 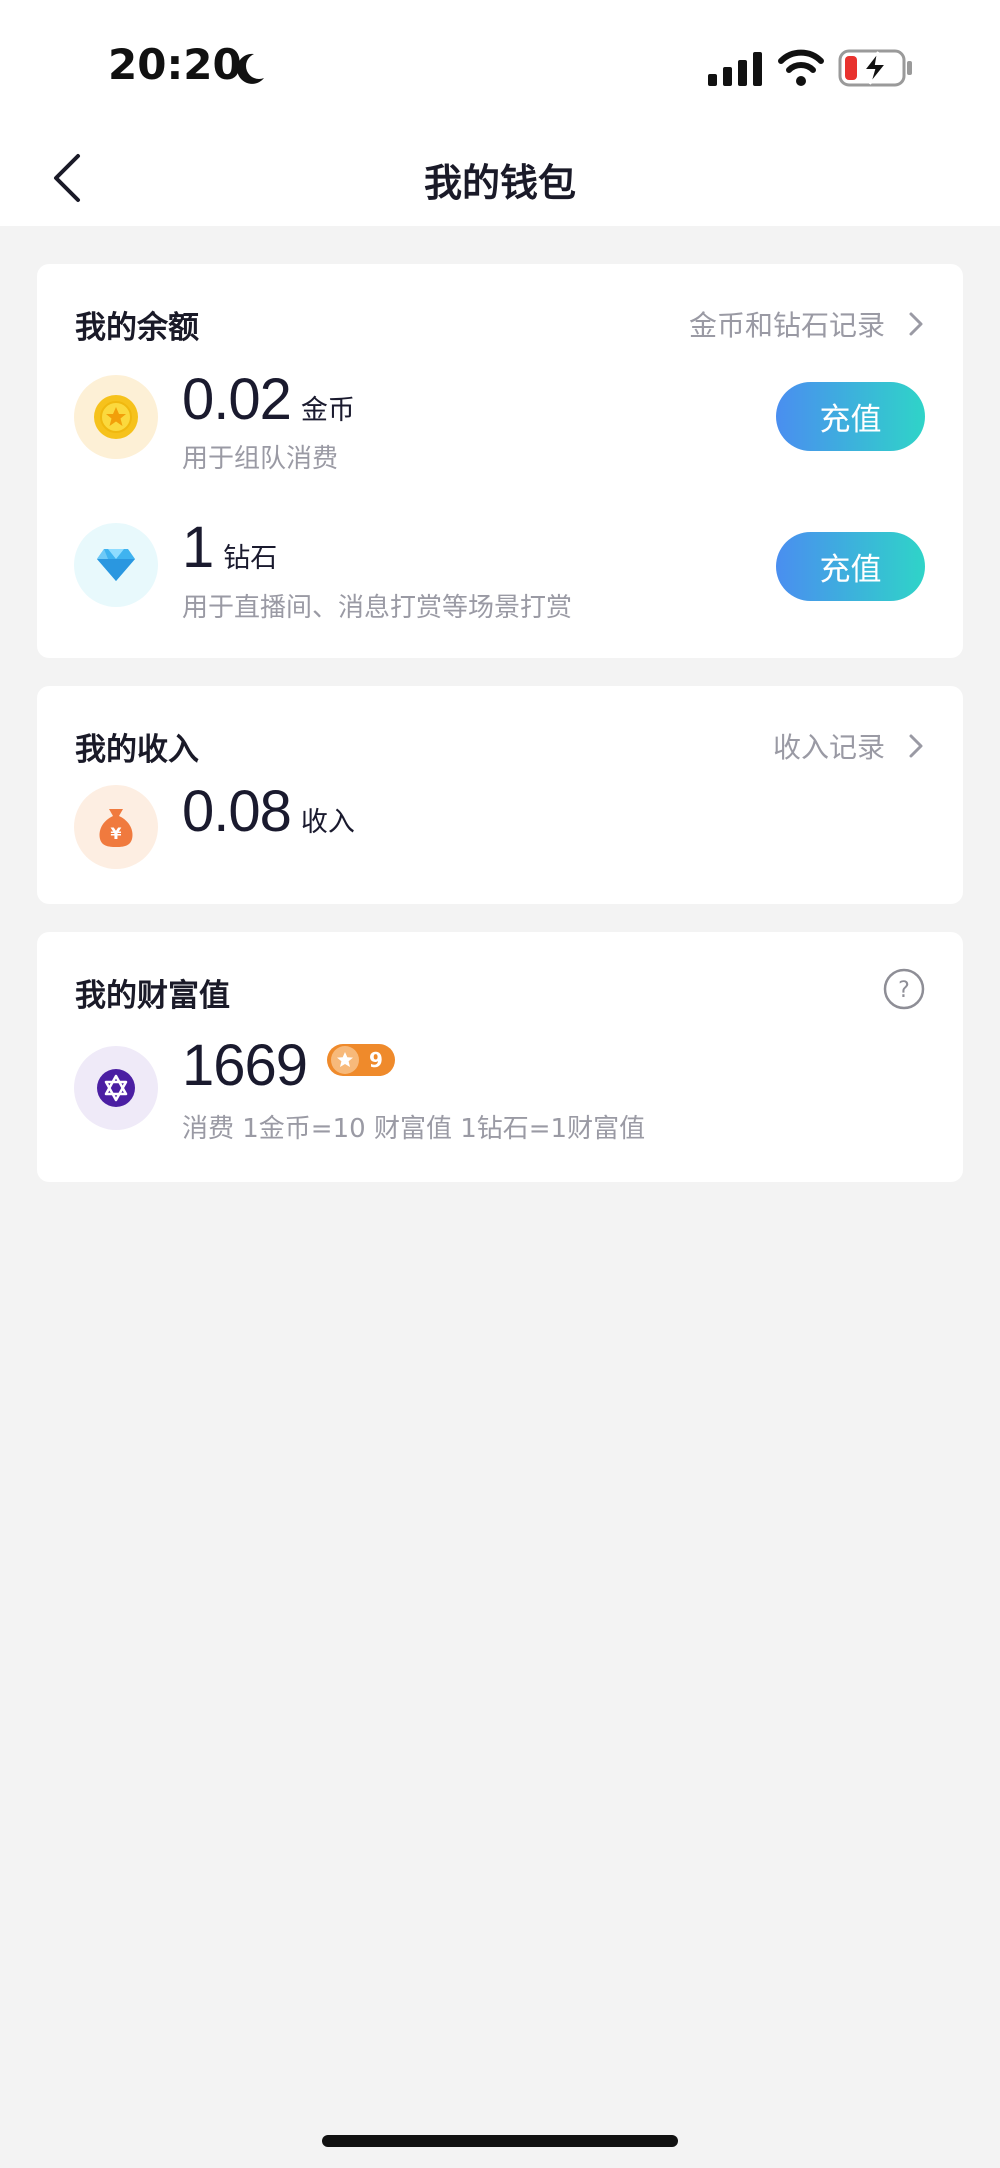 I want to click on income-unit: 收入, so click(x=327, y=822).